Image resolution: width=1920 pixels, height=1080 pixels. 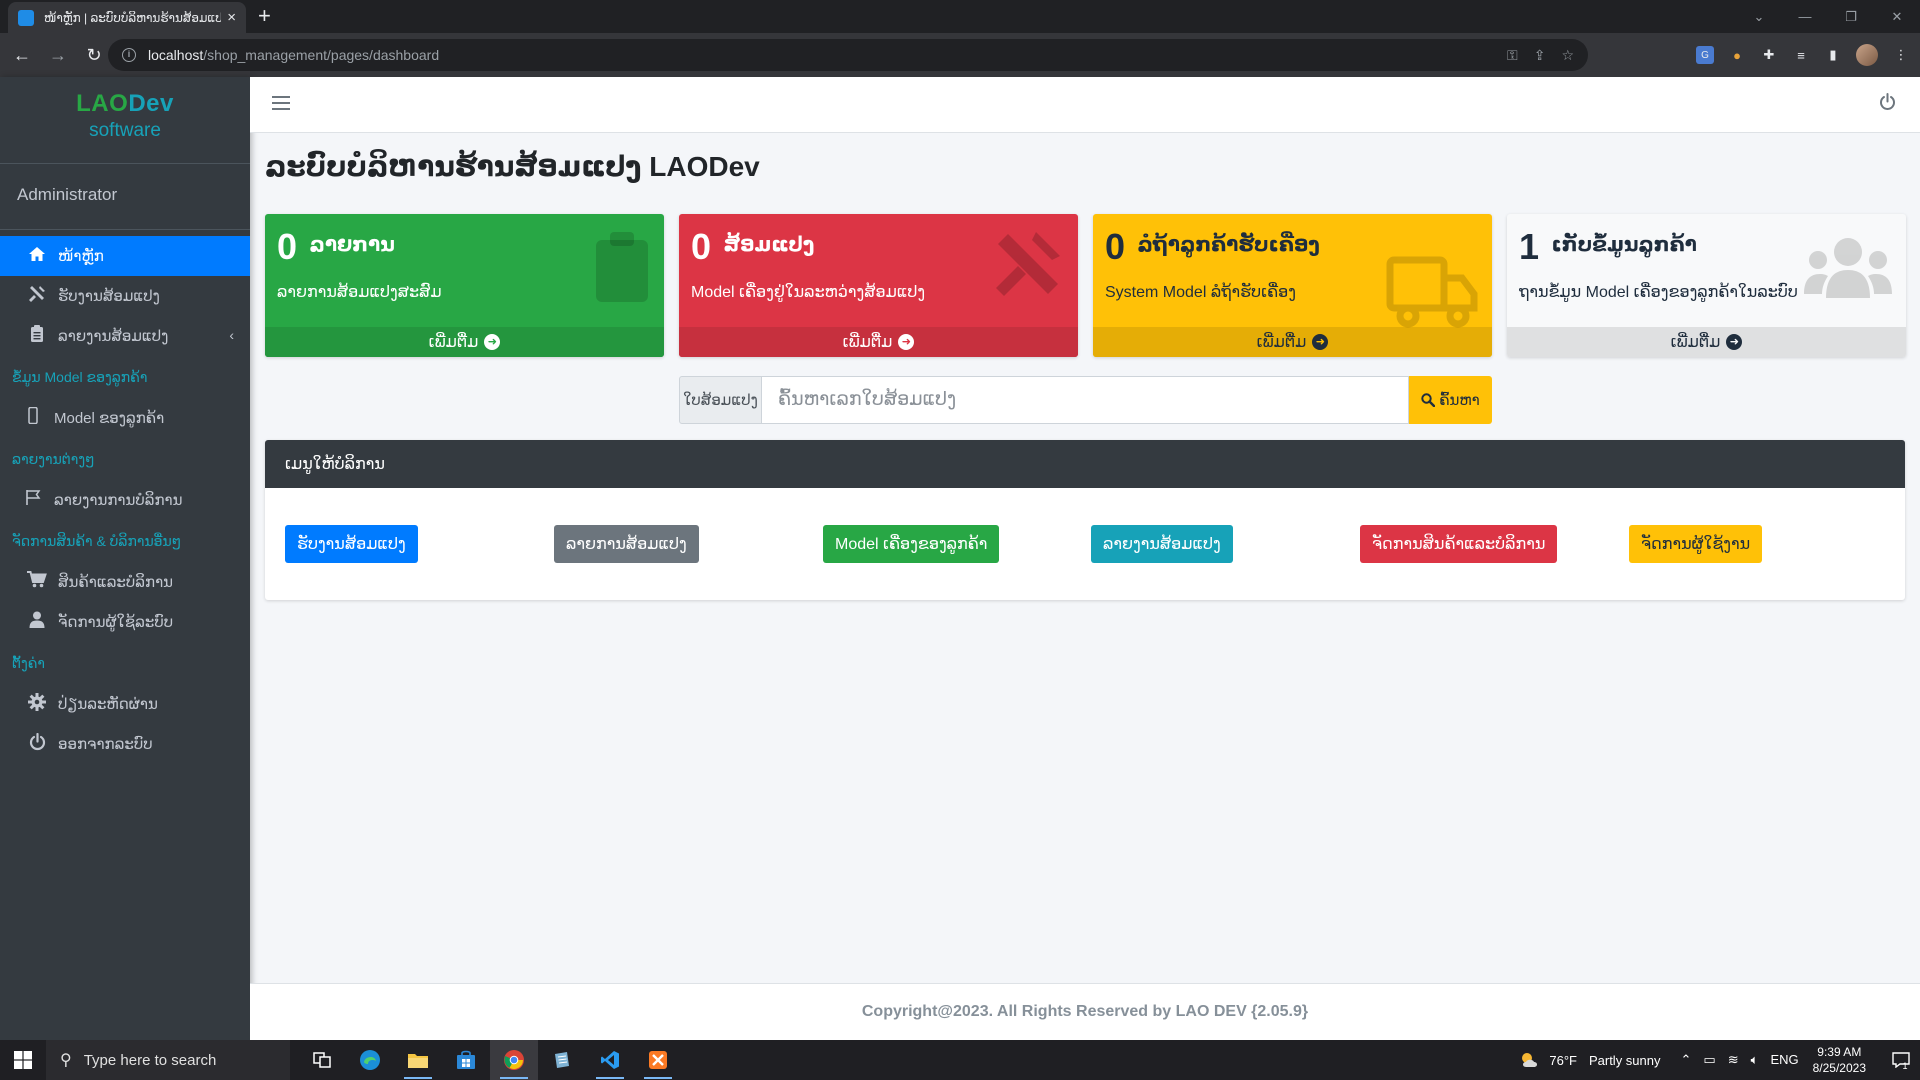 What do you see at coordinates (125, 256) in the screenshot?
I see `sidebar-item-home: ໜ້າຫຼັກ` at bounding box center [125, 256].